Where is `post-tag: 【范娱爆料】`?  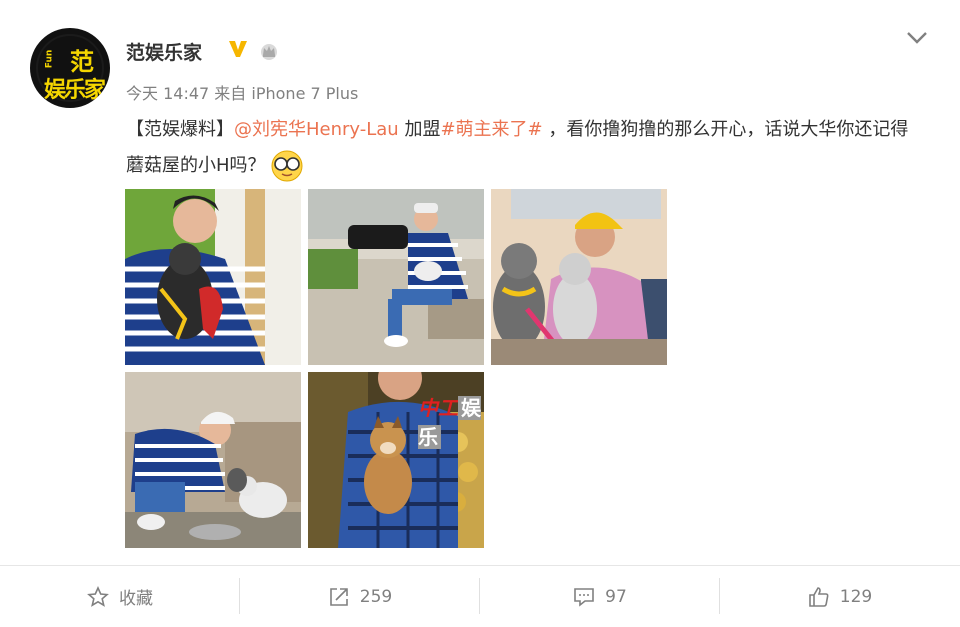
post-tag: 【范娱爆料】 is located at coordinates (180, 129).